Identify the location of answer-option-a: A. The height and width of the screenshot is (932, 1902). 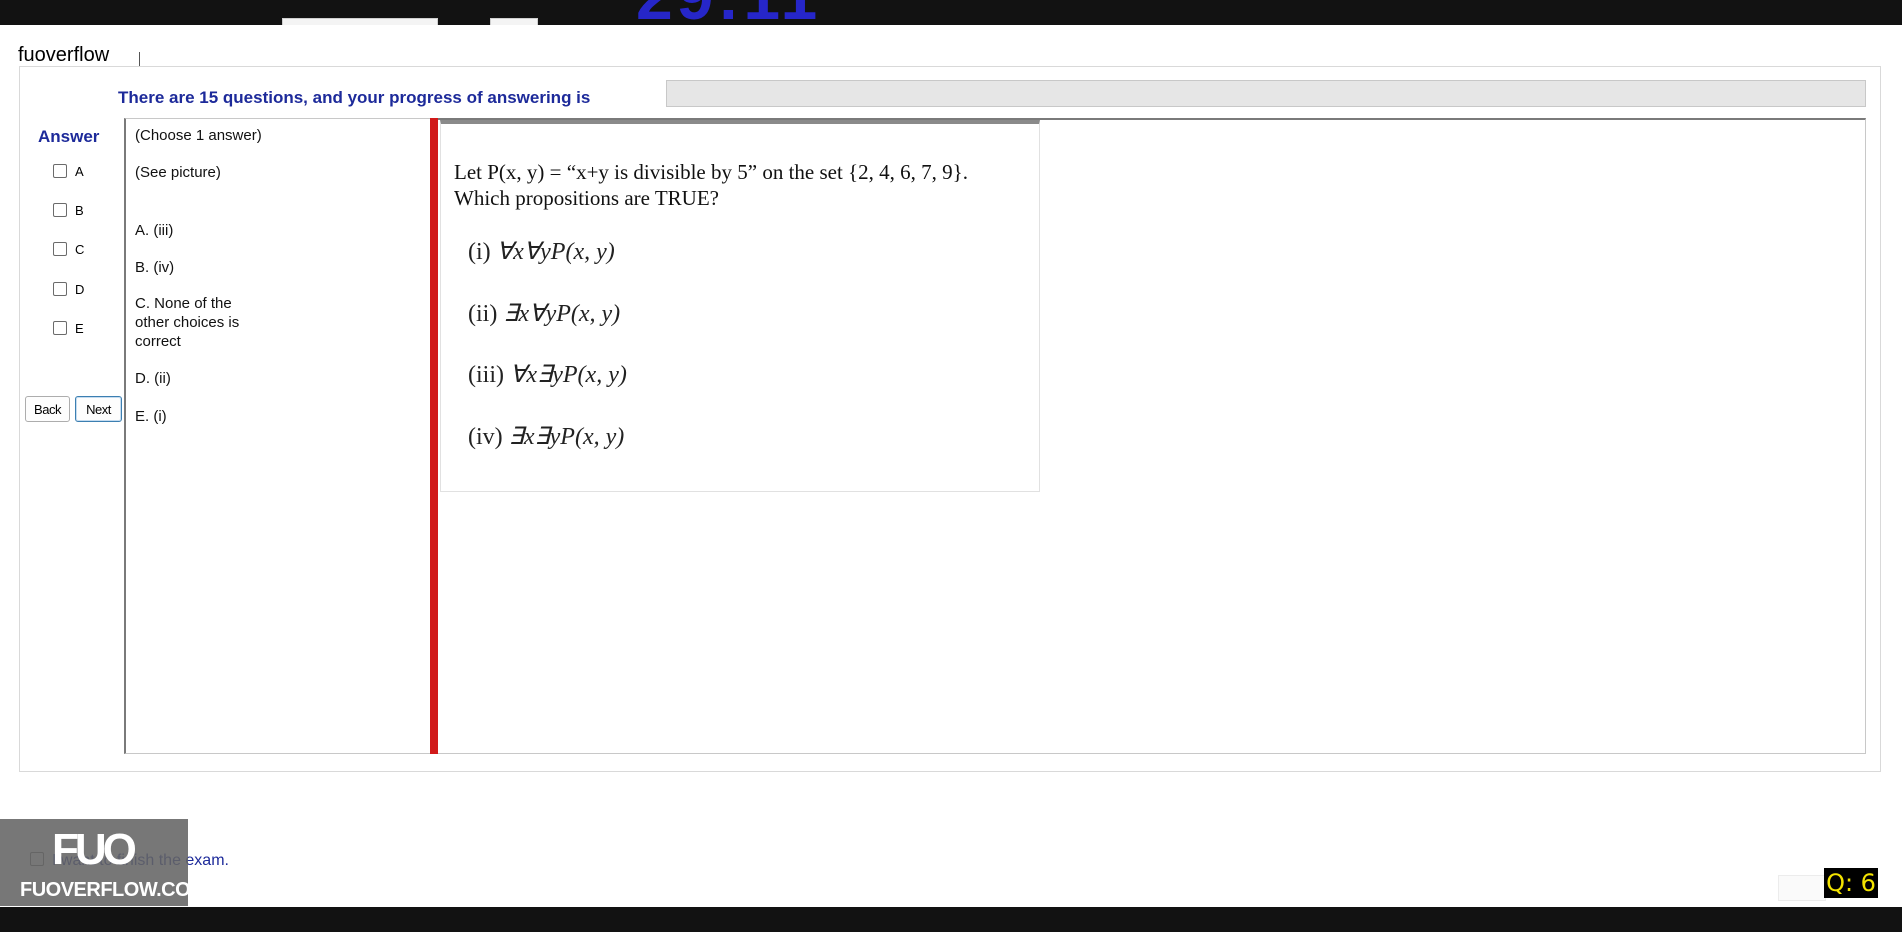
(68, 171).